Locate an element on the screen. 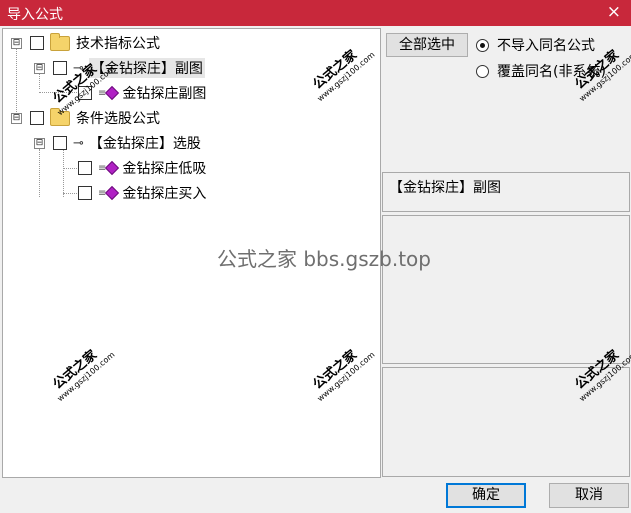 The image size is (631, 513). tree-node-subchart-group: ⊸ 【金钻探庄】副图 is located at coordinates (129, 68).